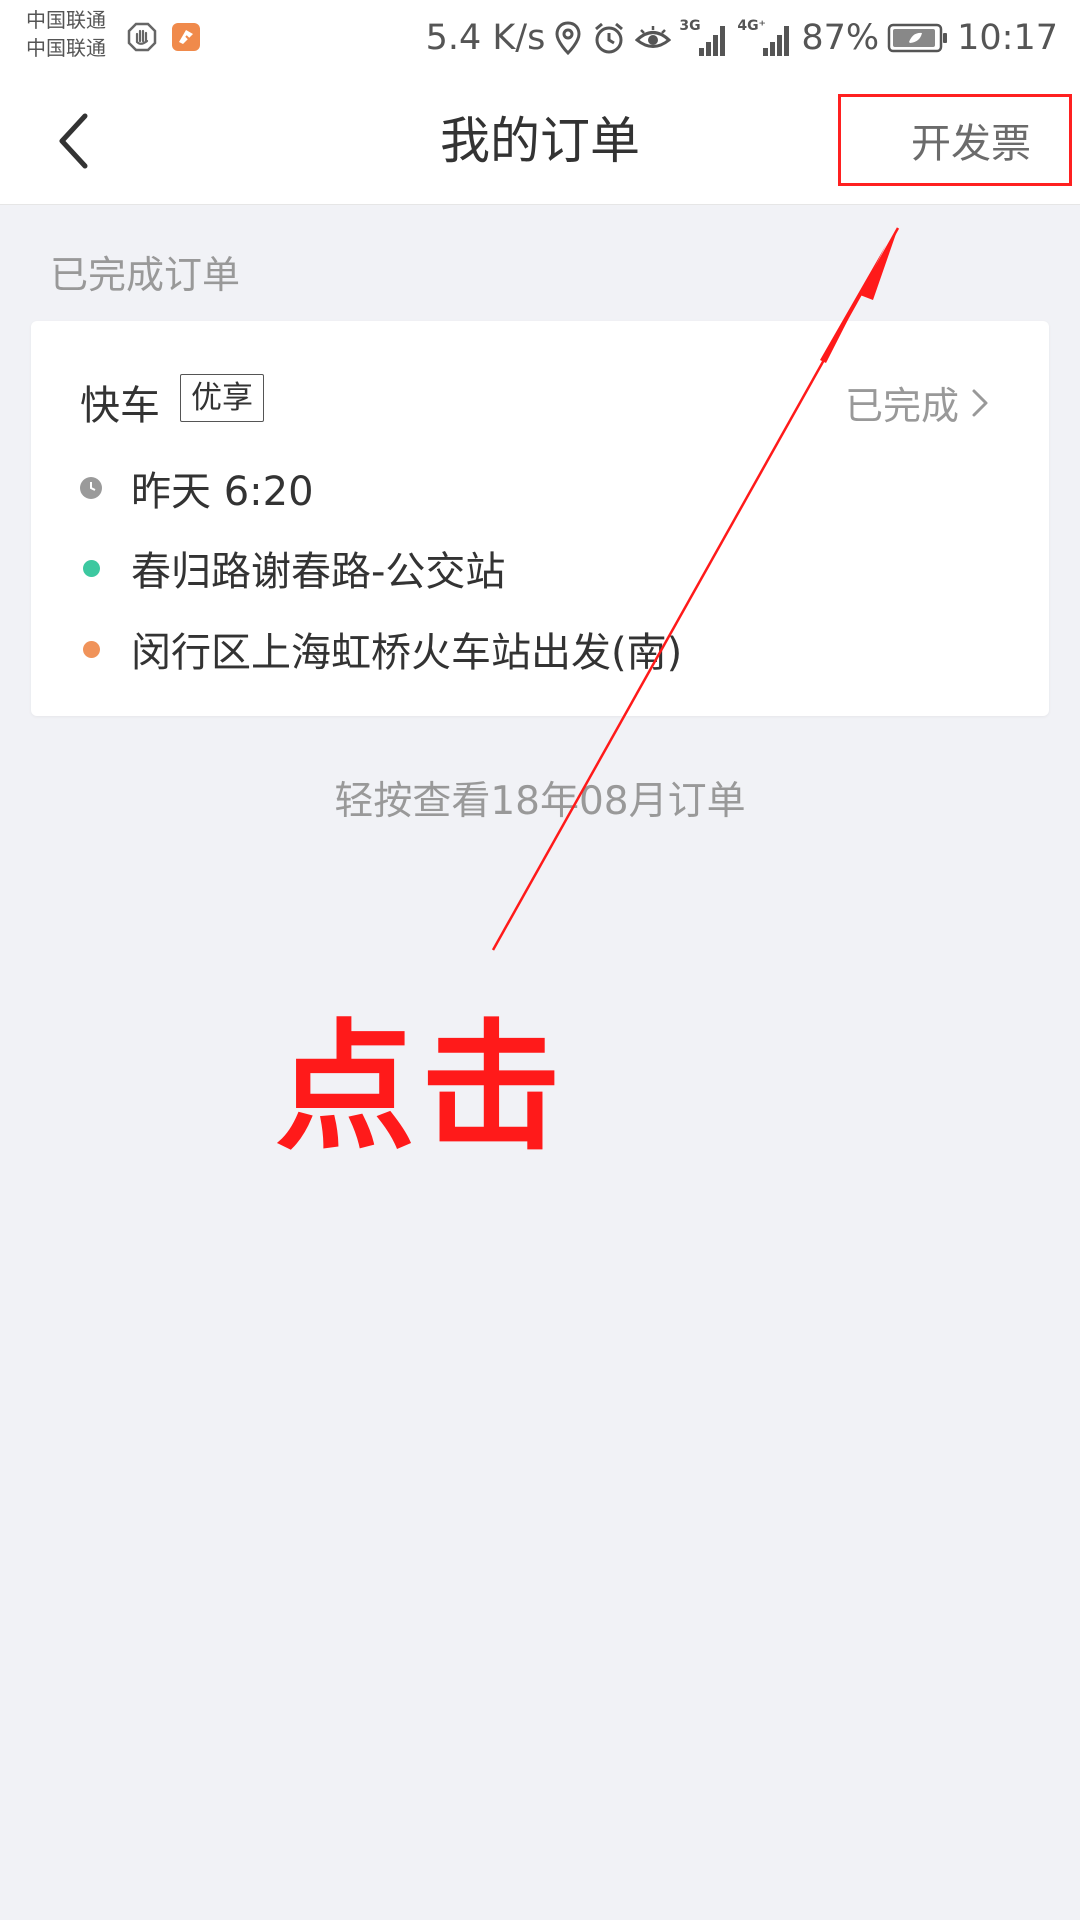 Image resolution: width=1080 pixels, height=1920 pixels. Describe the element at coordinates (407, 653) in the screenshot. I see `order-end: 闵行区上海虹桥火车站出发(南)` at that location.